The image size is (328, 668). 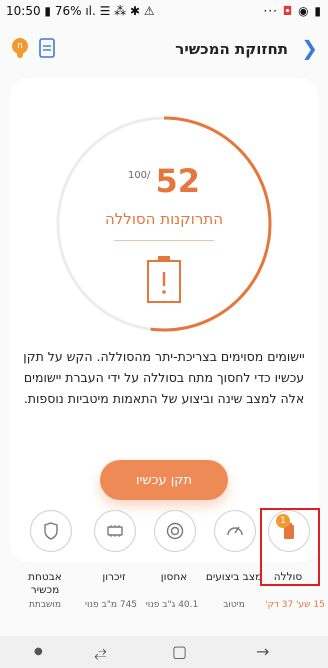 I want to click on tile-storage, so click(x=175, y=531).